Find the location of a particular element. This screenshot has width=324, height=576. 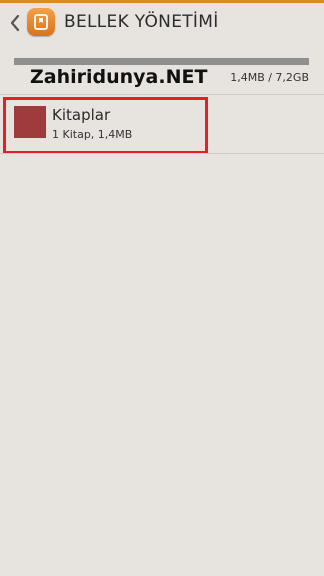

watermark-text: Zahiridunya.NET is located at coordinates (119, 77).